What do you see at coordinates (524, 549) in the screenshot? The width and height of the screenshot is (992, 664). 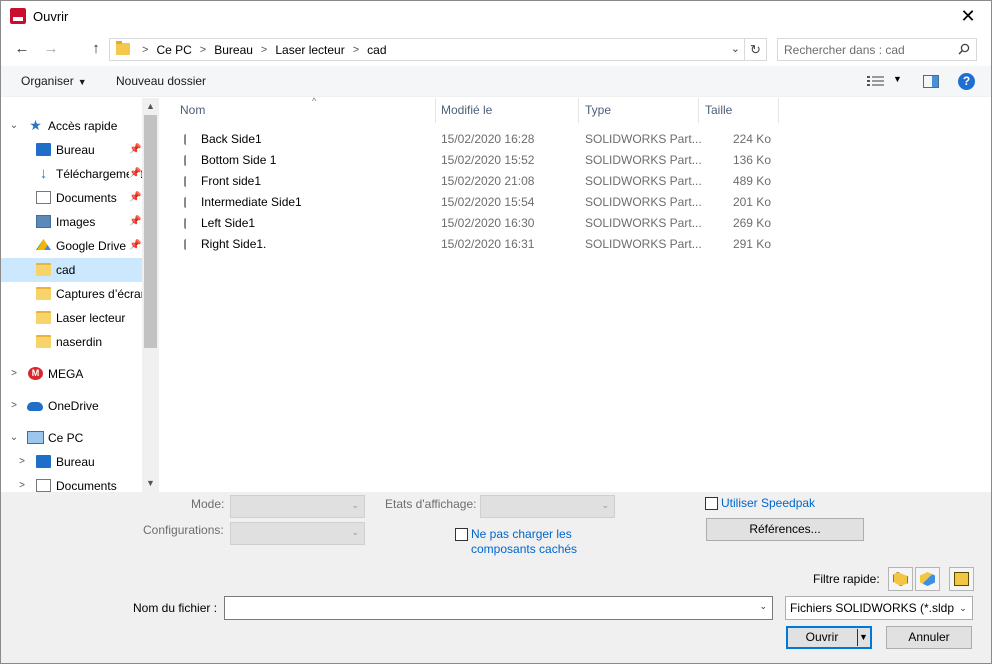 I see `hidden-components-label-line2: composants cachés` at bounding box center [524, 549].